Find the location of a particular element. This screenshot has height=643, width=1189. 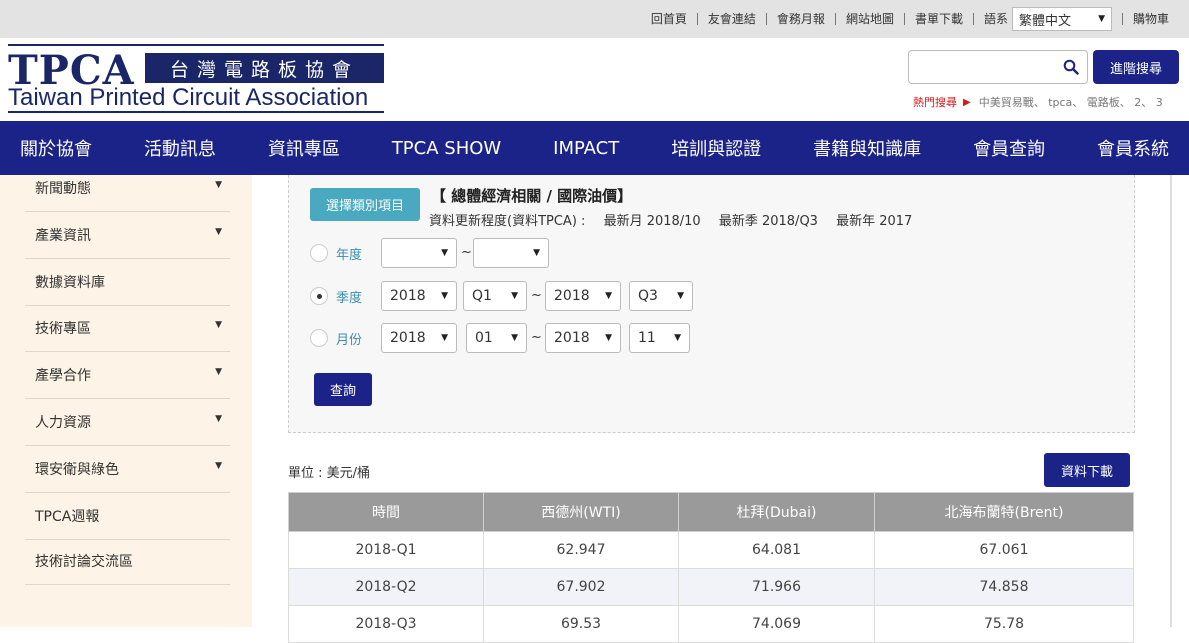

nav-item-impact: IMPACT is located at coordinates (586, 148).